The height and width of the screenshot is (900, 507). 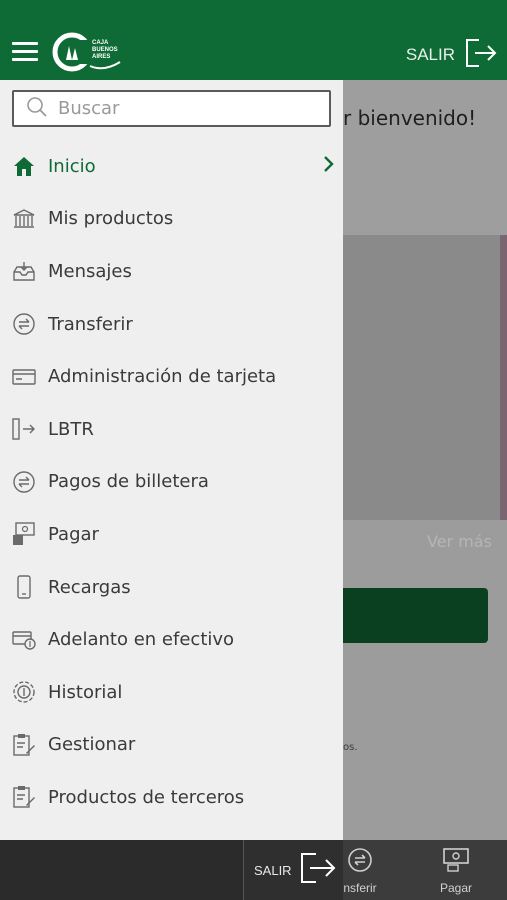 What do you see at coordinates (89, 587) in the screenshot?
I see `menu-item-label: Recargas` at bounding box center [89, 587].